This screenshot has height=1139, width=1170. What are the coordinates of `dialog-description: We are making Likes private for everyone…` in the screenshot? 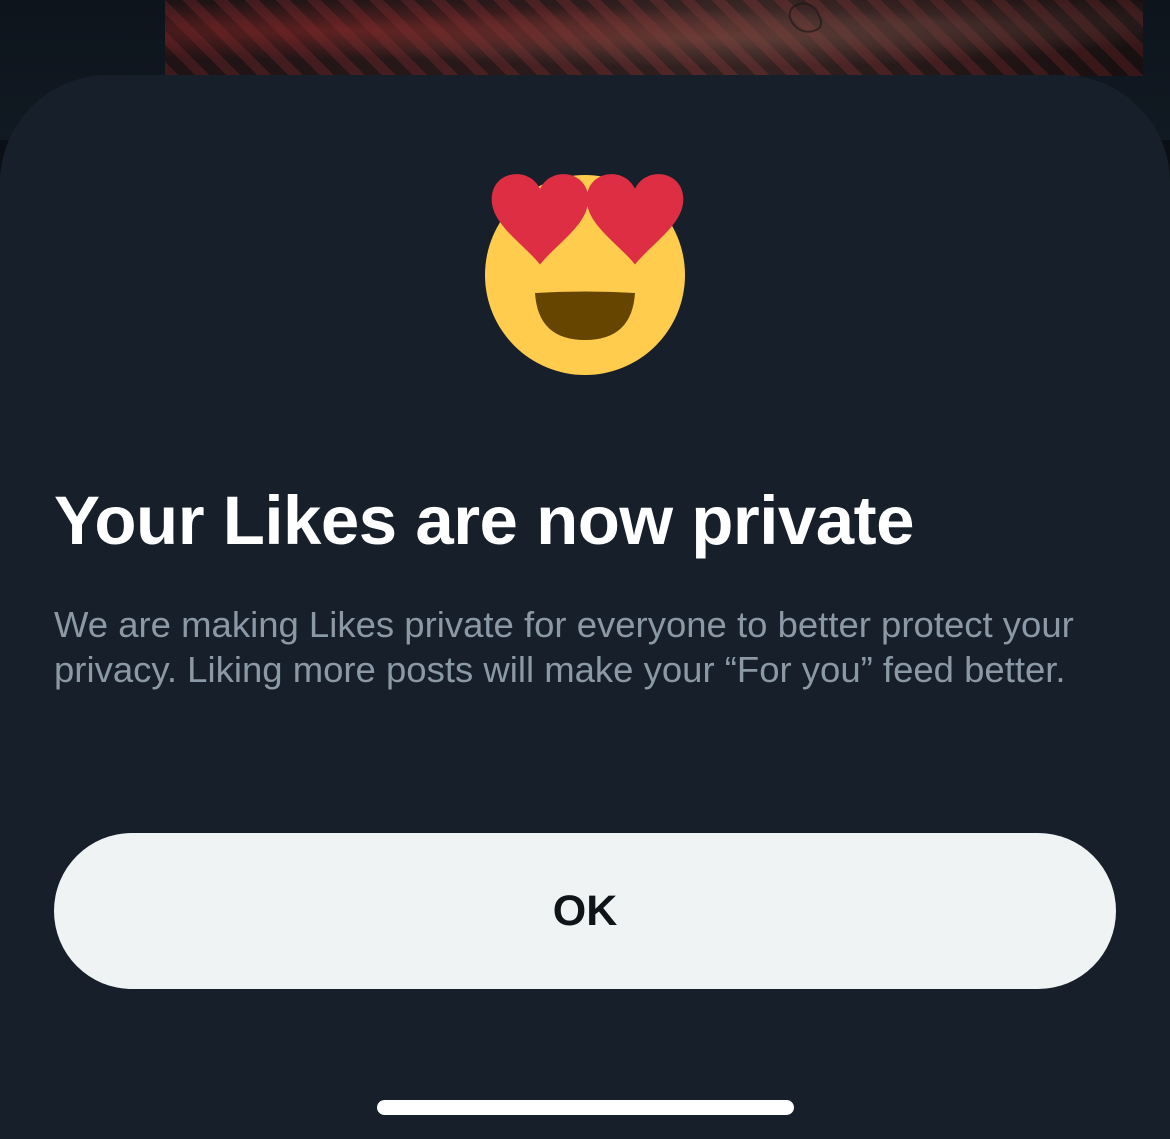 It's located at (564, 647).